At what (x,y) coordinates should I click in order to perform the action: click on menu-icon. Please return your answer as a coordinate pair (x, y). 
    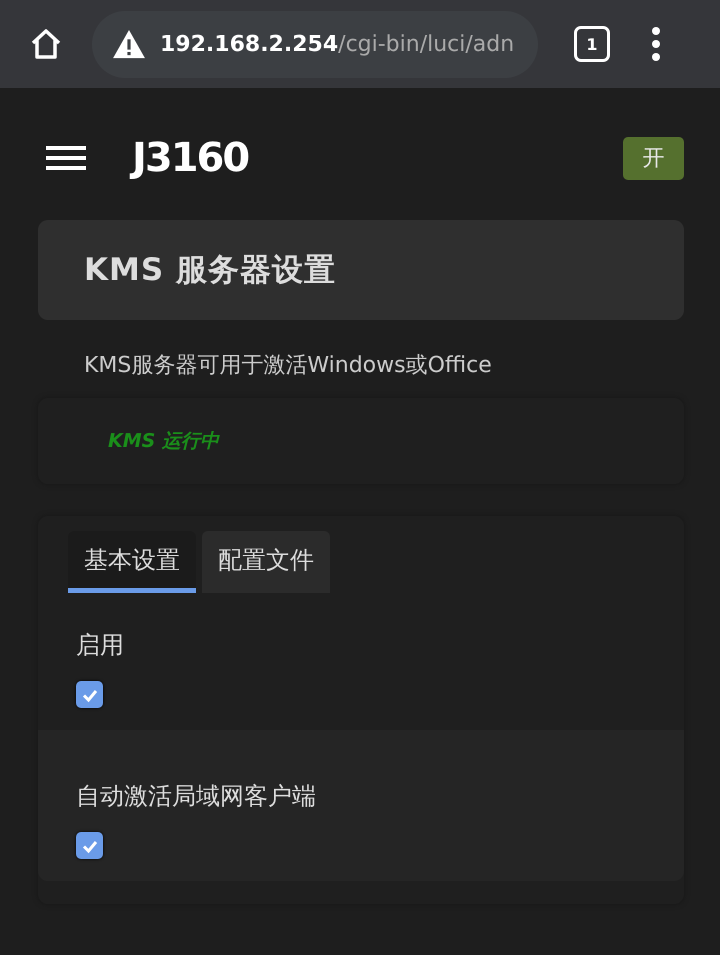
    Looking at the image, I should click on (66, 158).